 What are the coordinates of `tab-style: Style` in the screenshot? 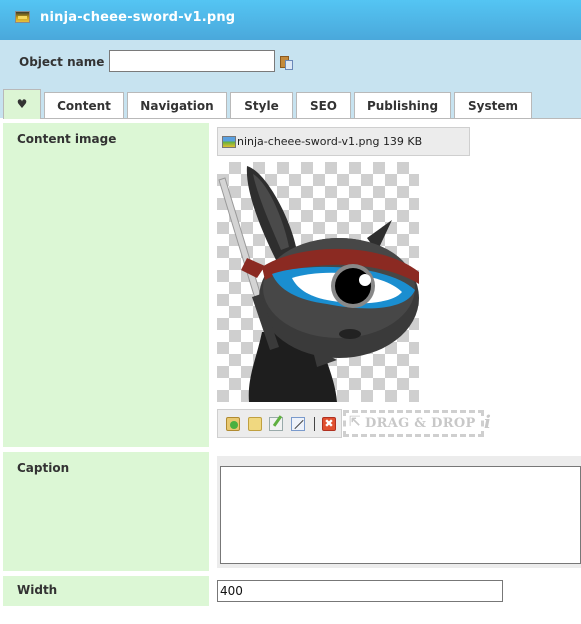 It's located at (261, 105).